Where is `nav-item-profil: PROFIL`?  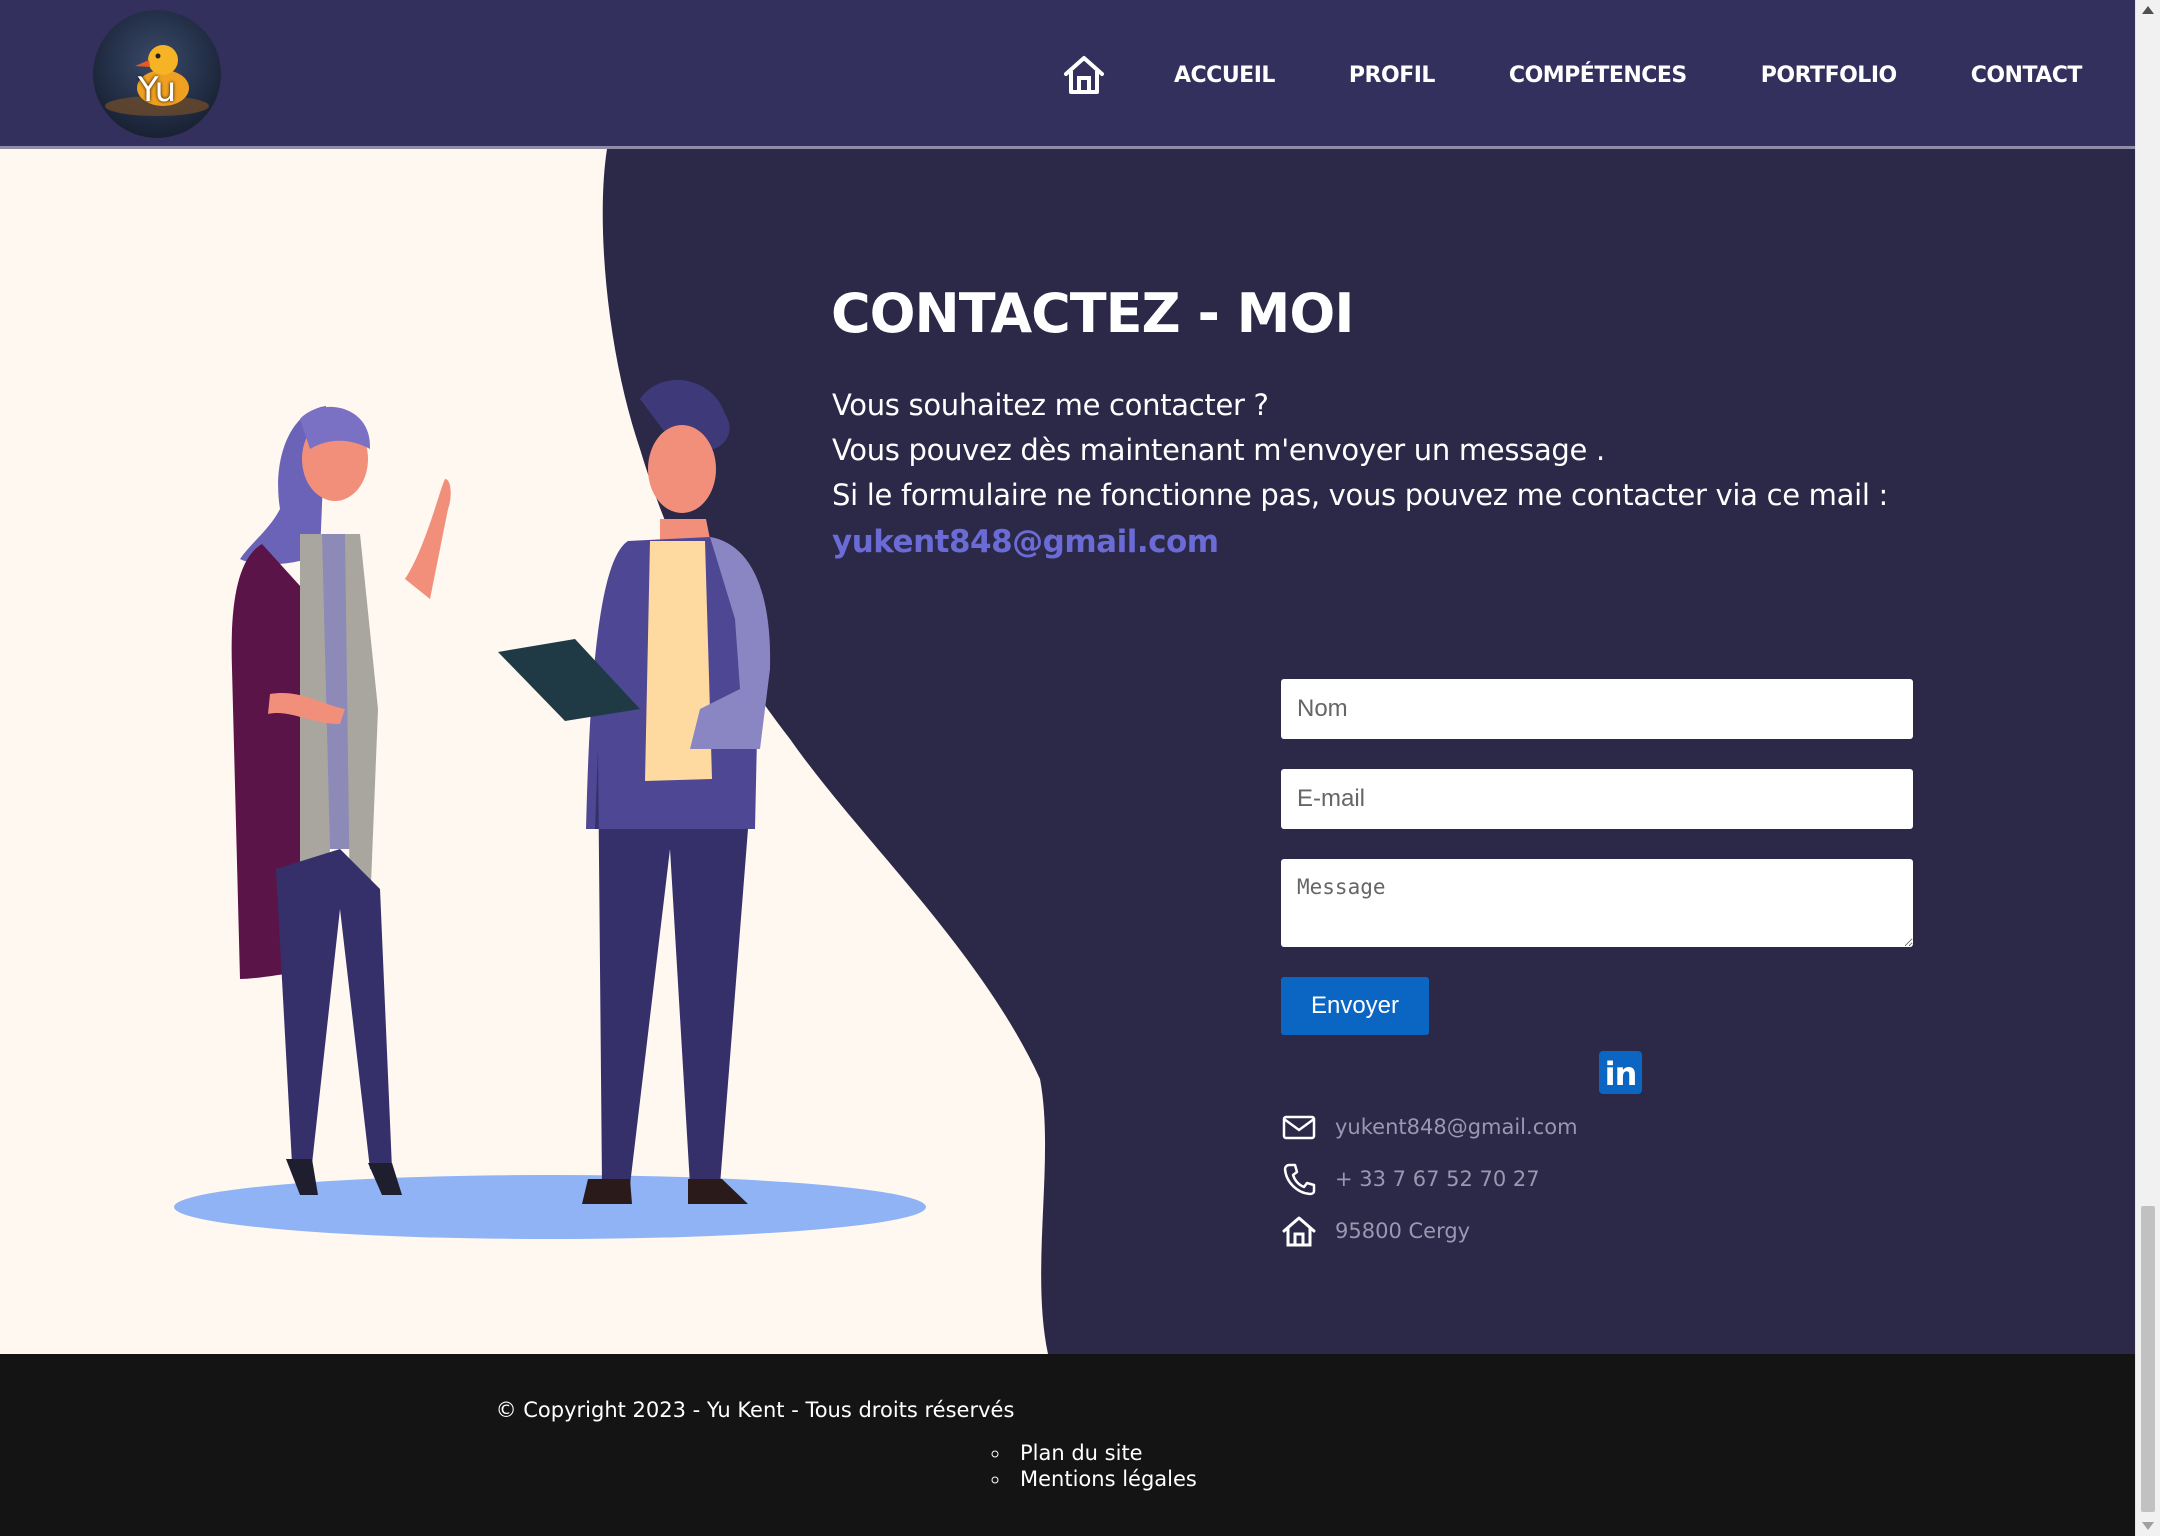 nav-item-profil: PROFIL is located at coordinates (1392, 75).